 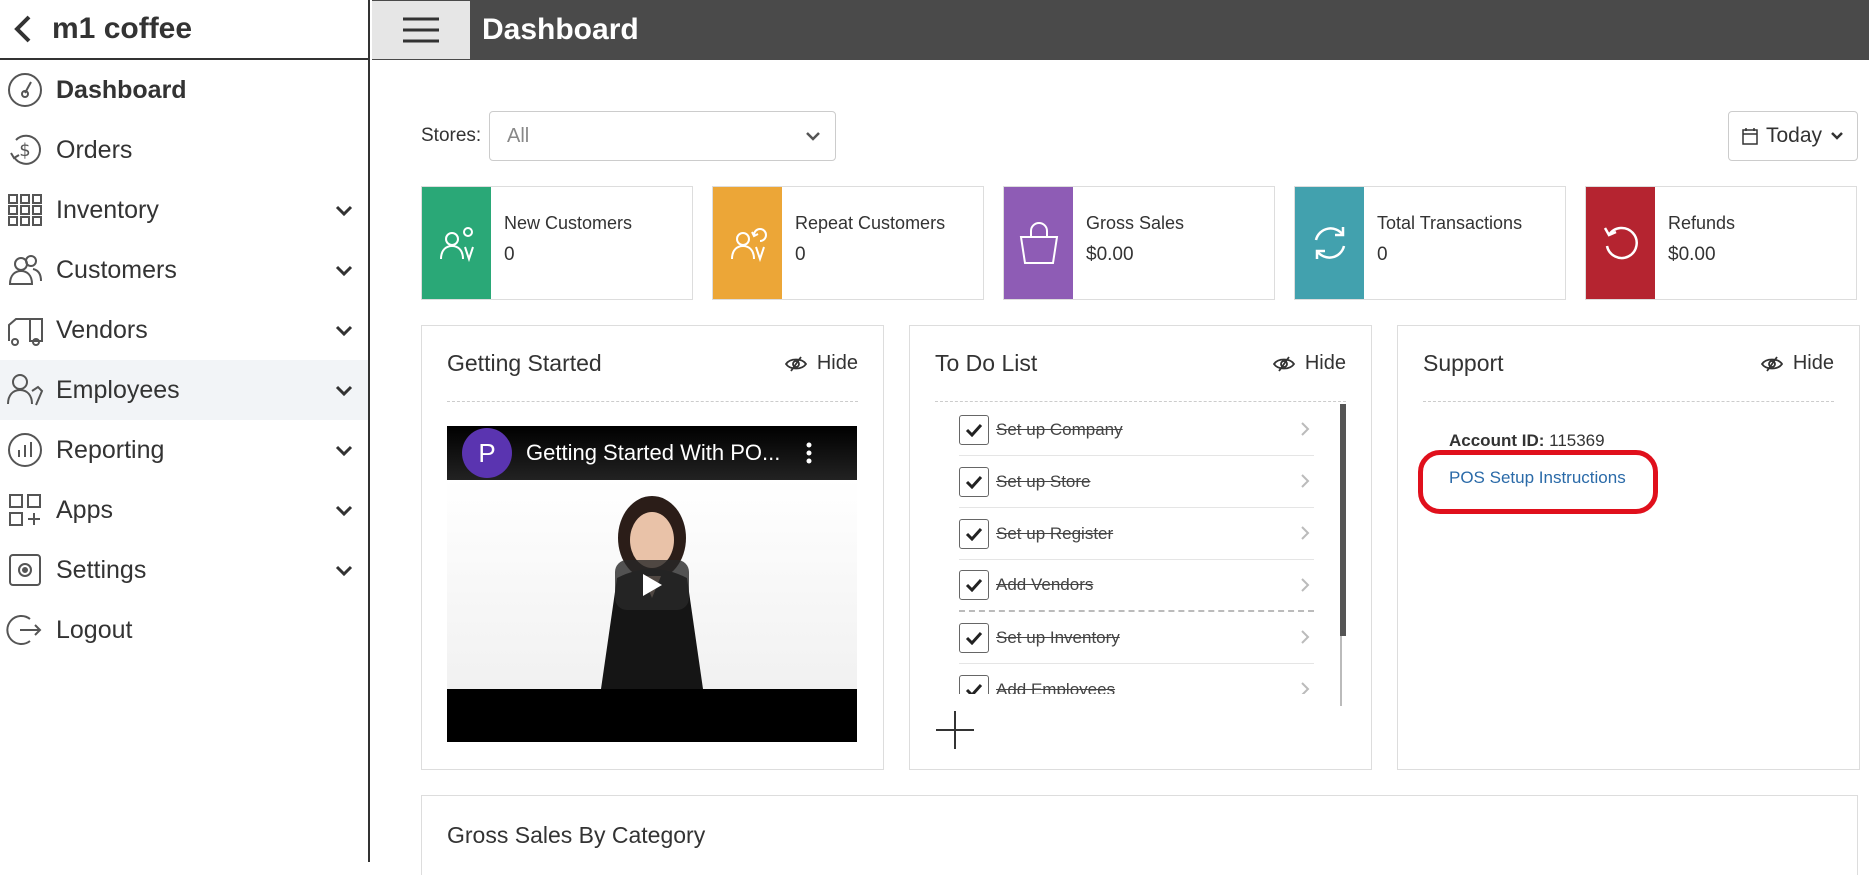 What do you see at coordinates (1120, 30) in the screenshot?
I see `top-bar: Dashboard` at bounding box center [1120, 30].